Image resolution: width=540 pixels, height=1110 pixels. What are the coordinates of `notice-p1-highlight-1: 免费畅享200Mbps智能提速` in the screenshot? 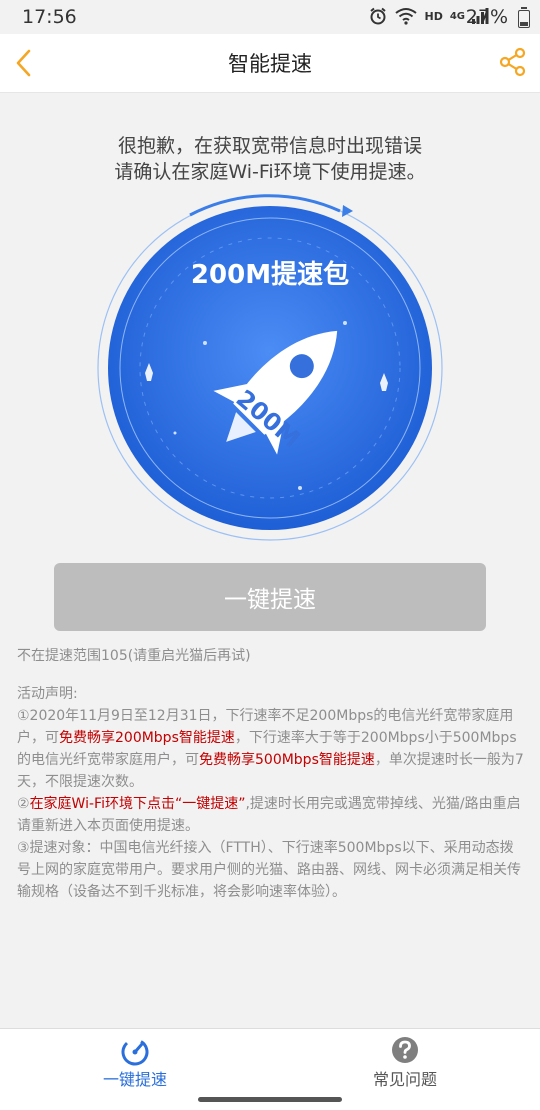 It's located at (147, 738).